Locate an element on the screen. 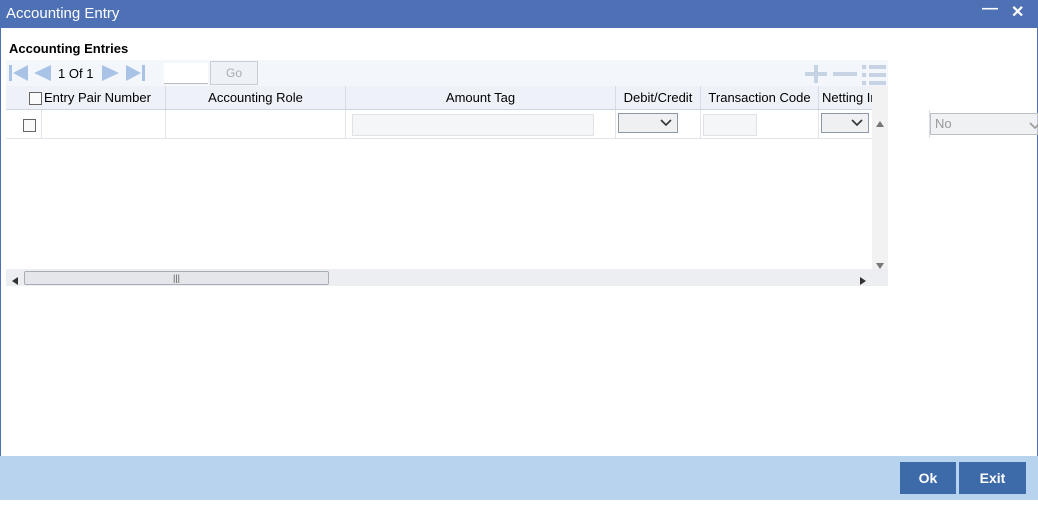 The height and width of the screenshot is (508, 1038). amount-tag-cell is located at coordinates (481, 124).